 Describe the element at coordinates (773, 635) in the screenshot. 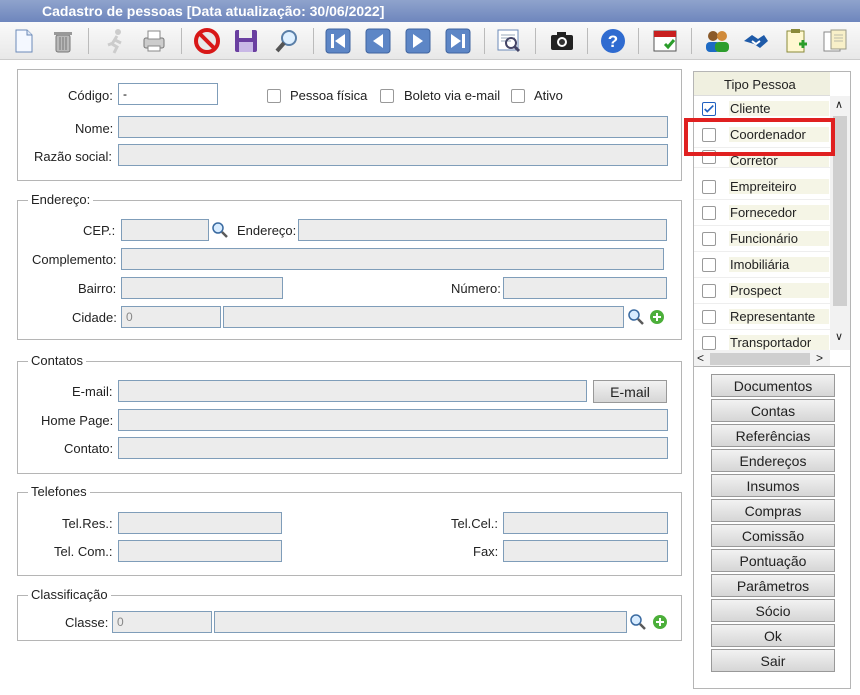

I see `ok-button: Ok` at that location.